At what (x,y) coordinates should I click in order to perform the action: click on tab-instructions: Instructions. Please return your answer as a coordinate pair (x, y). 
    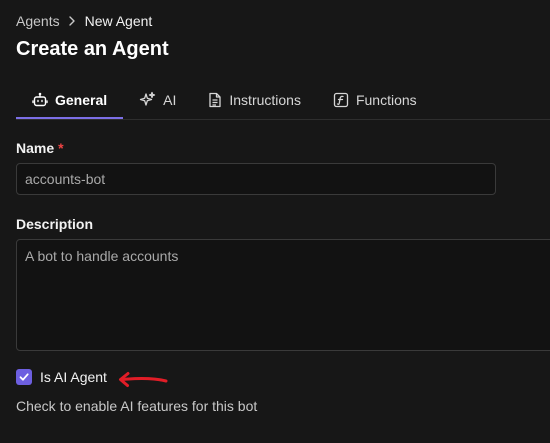
    Looking at the image, I should click on (254, 99).